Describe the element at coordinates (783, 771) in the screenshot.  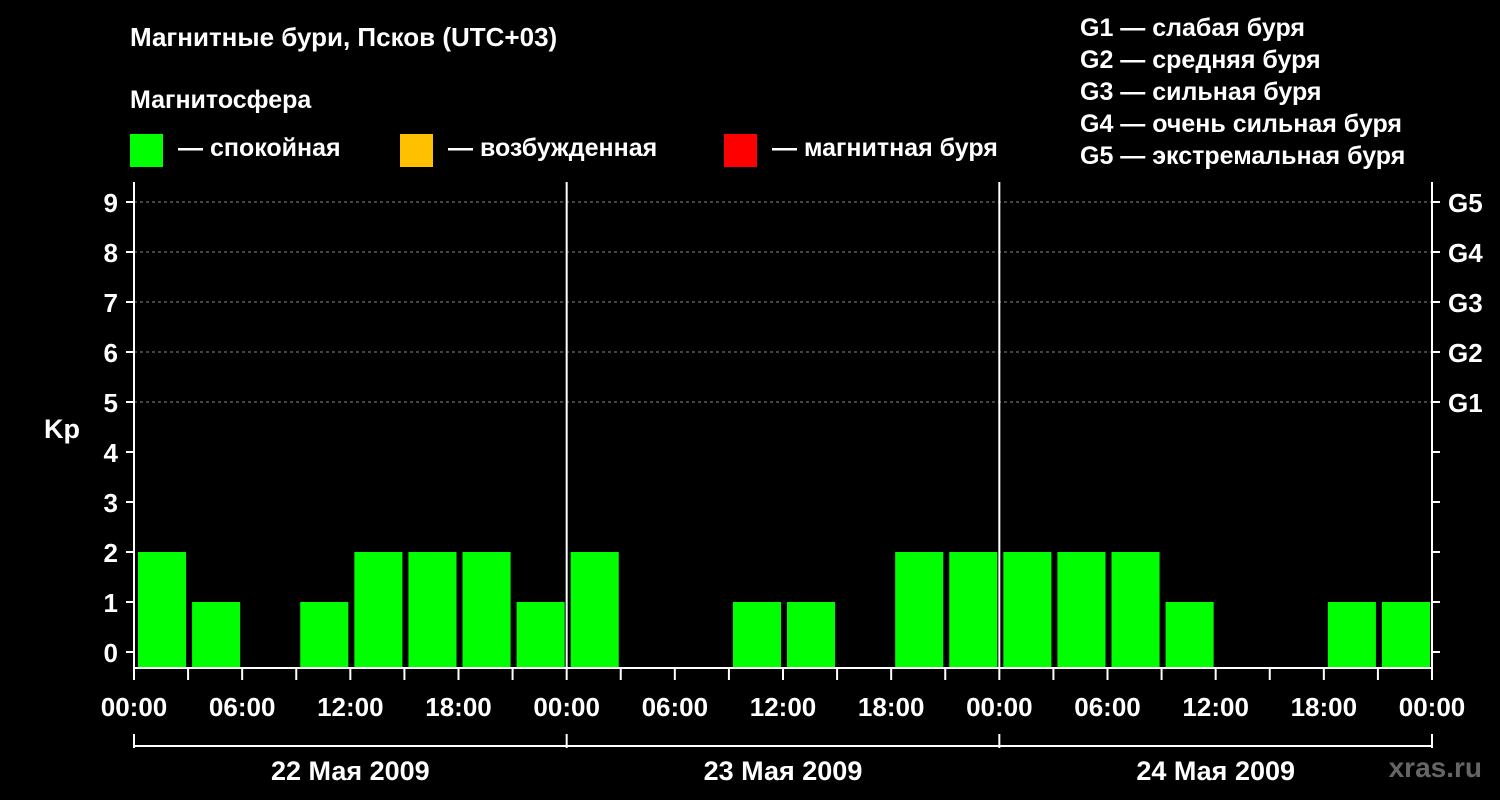
I see `day-label: 23 Мая 2009` at that location.